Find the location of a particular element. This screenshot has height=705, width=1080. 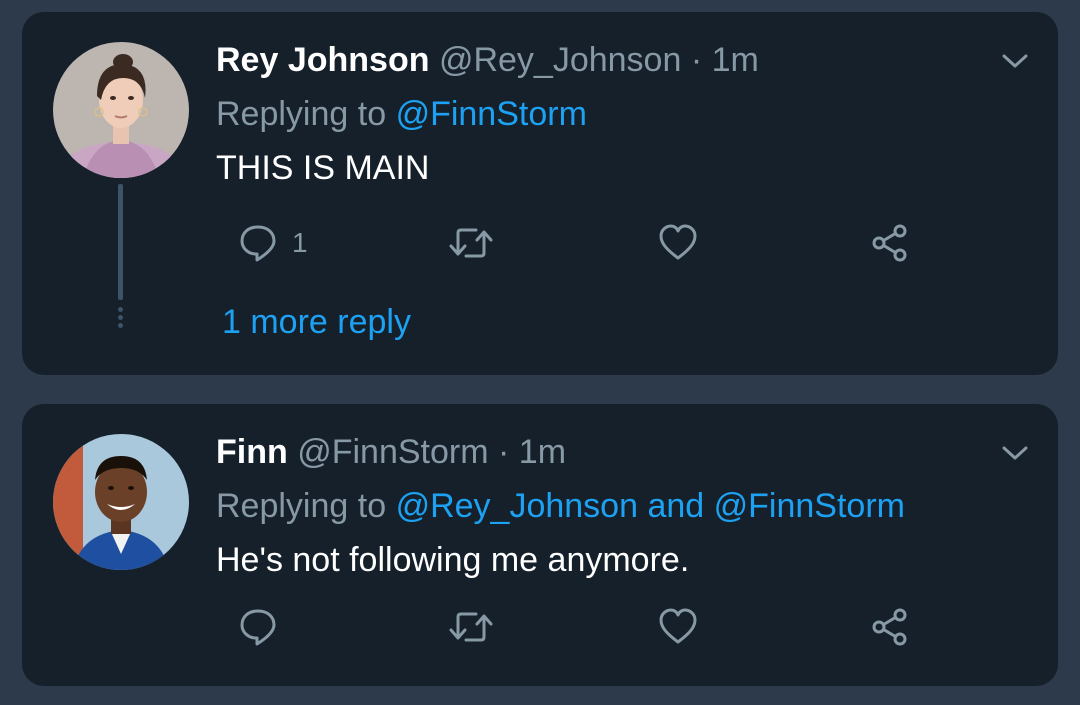

tweet-header: Finn @FinnStorm · 1m is located at coordinates (607, 452).